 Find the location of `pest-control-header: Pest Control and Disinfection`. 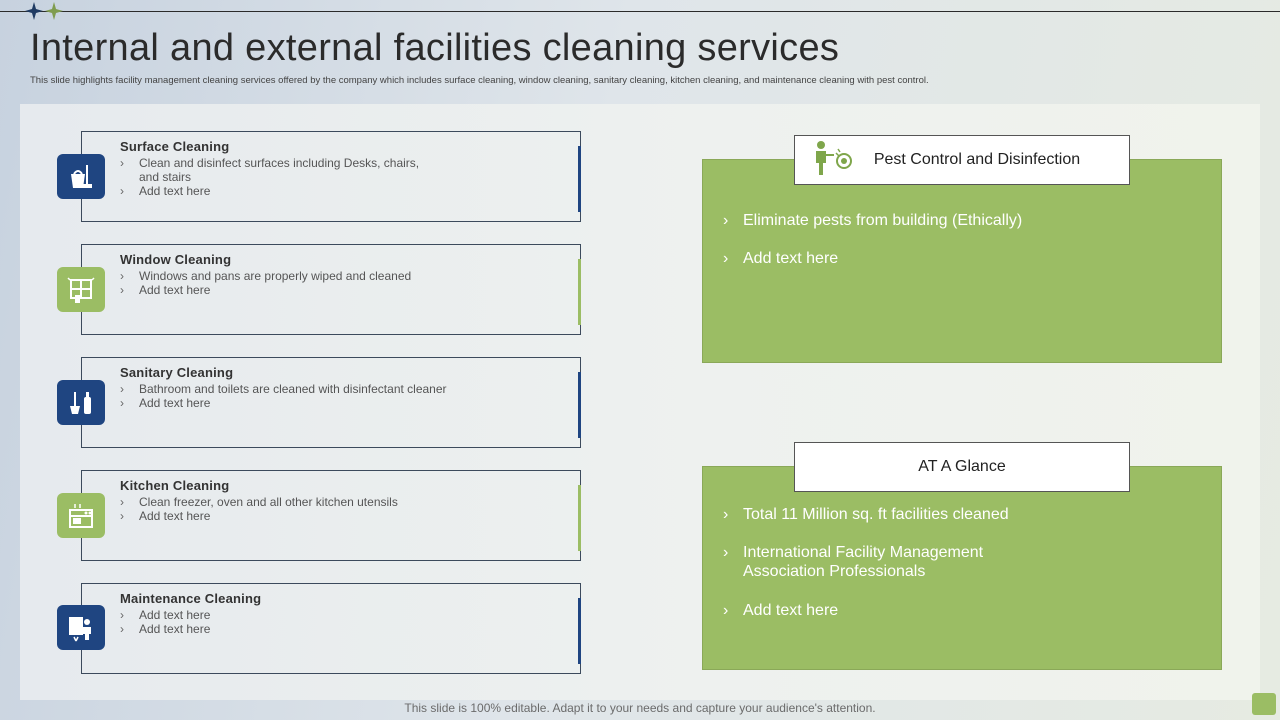

pest-control-header: Pest Control and Disinfection is located at coordinates (962, 160).